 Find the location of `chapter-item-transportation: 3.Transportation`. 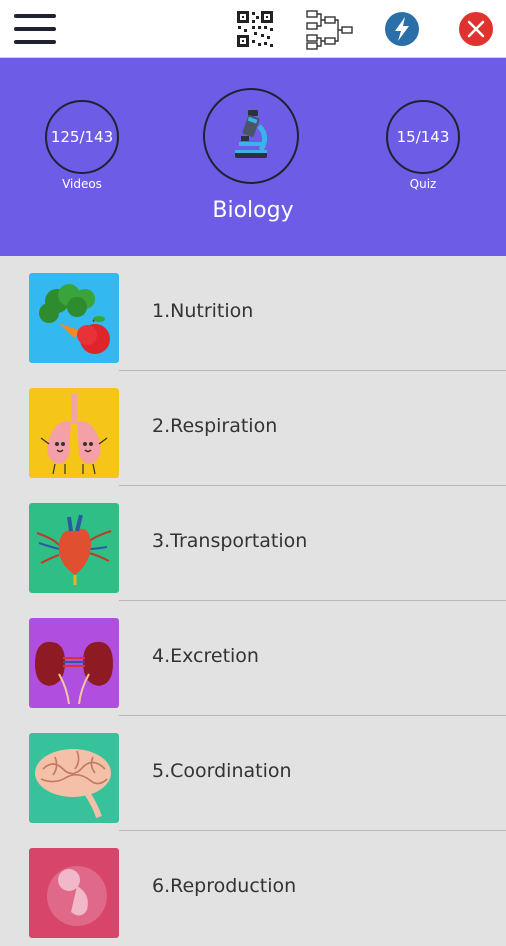

chapter-item-transportation: 3.Transportation is located at coordinates (253, 543).